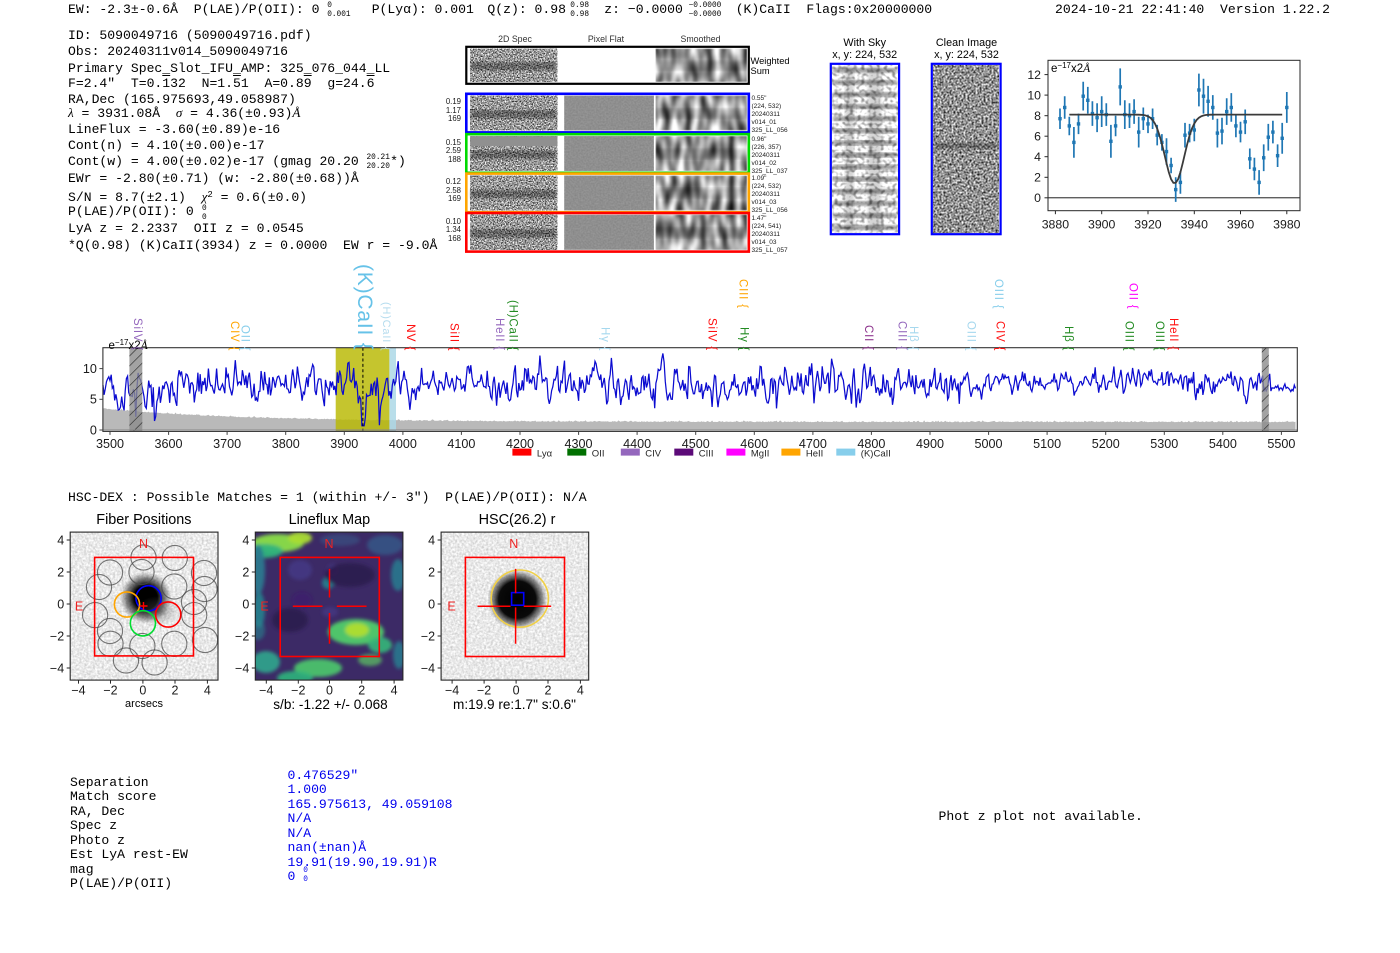  I want to click on svg-text: 3800, so click(286, 444).